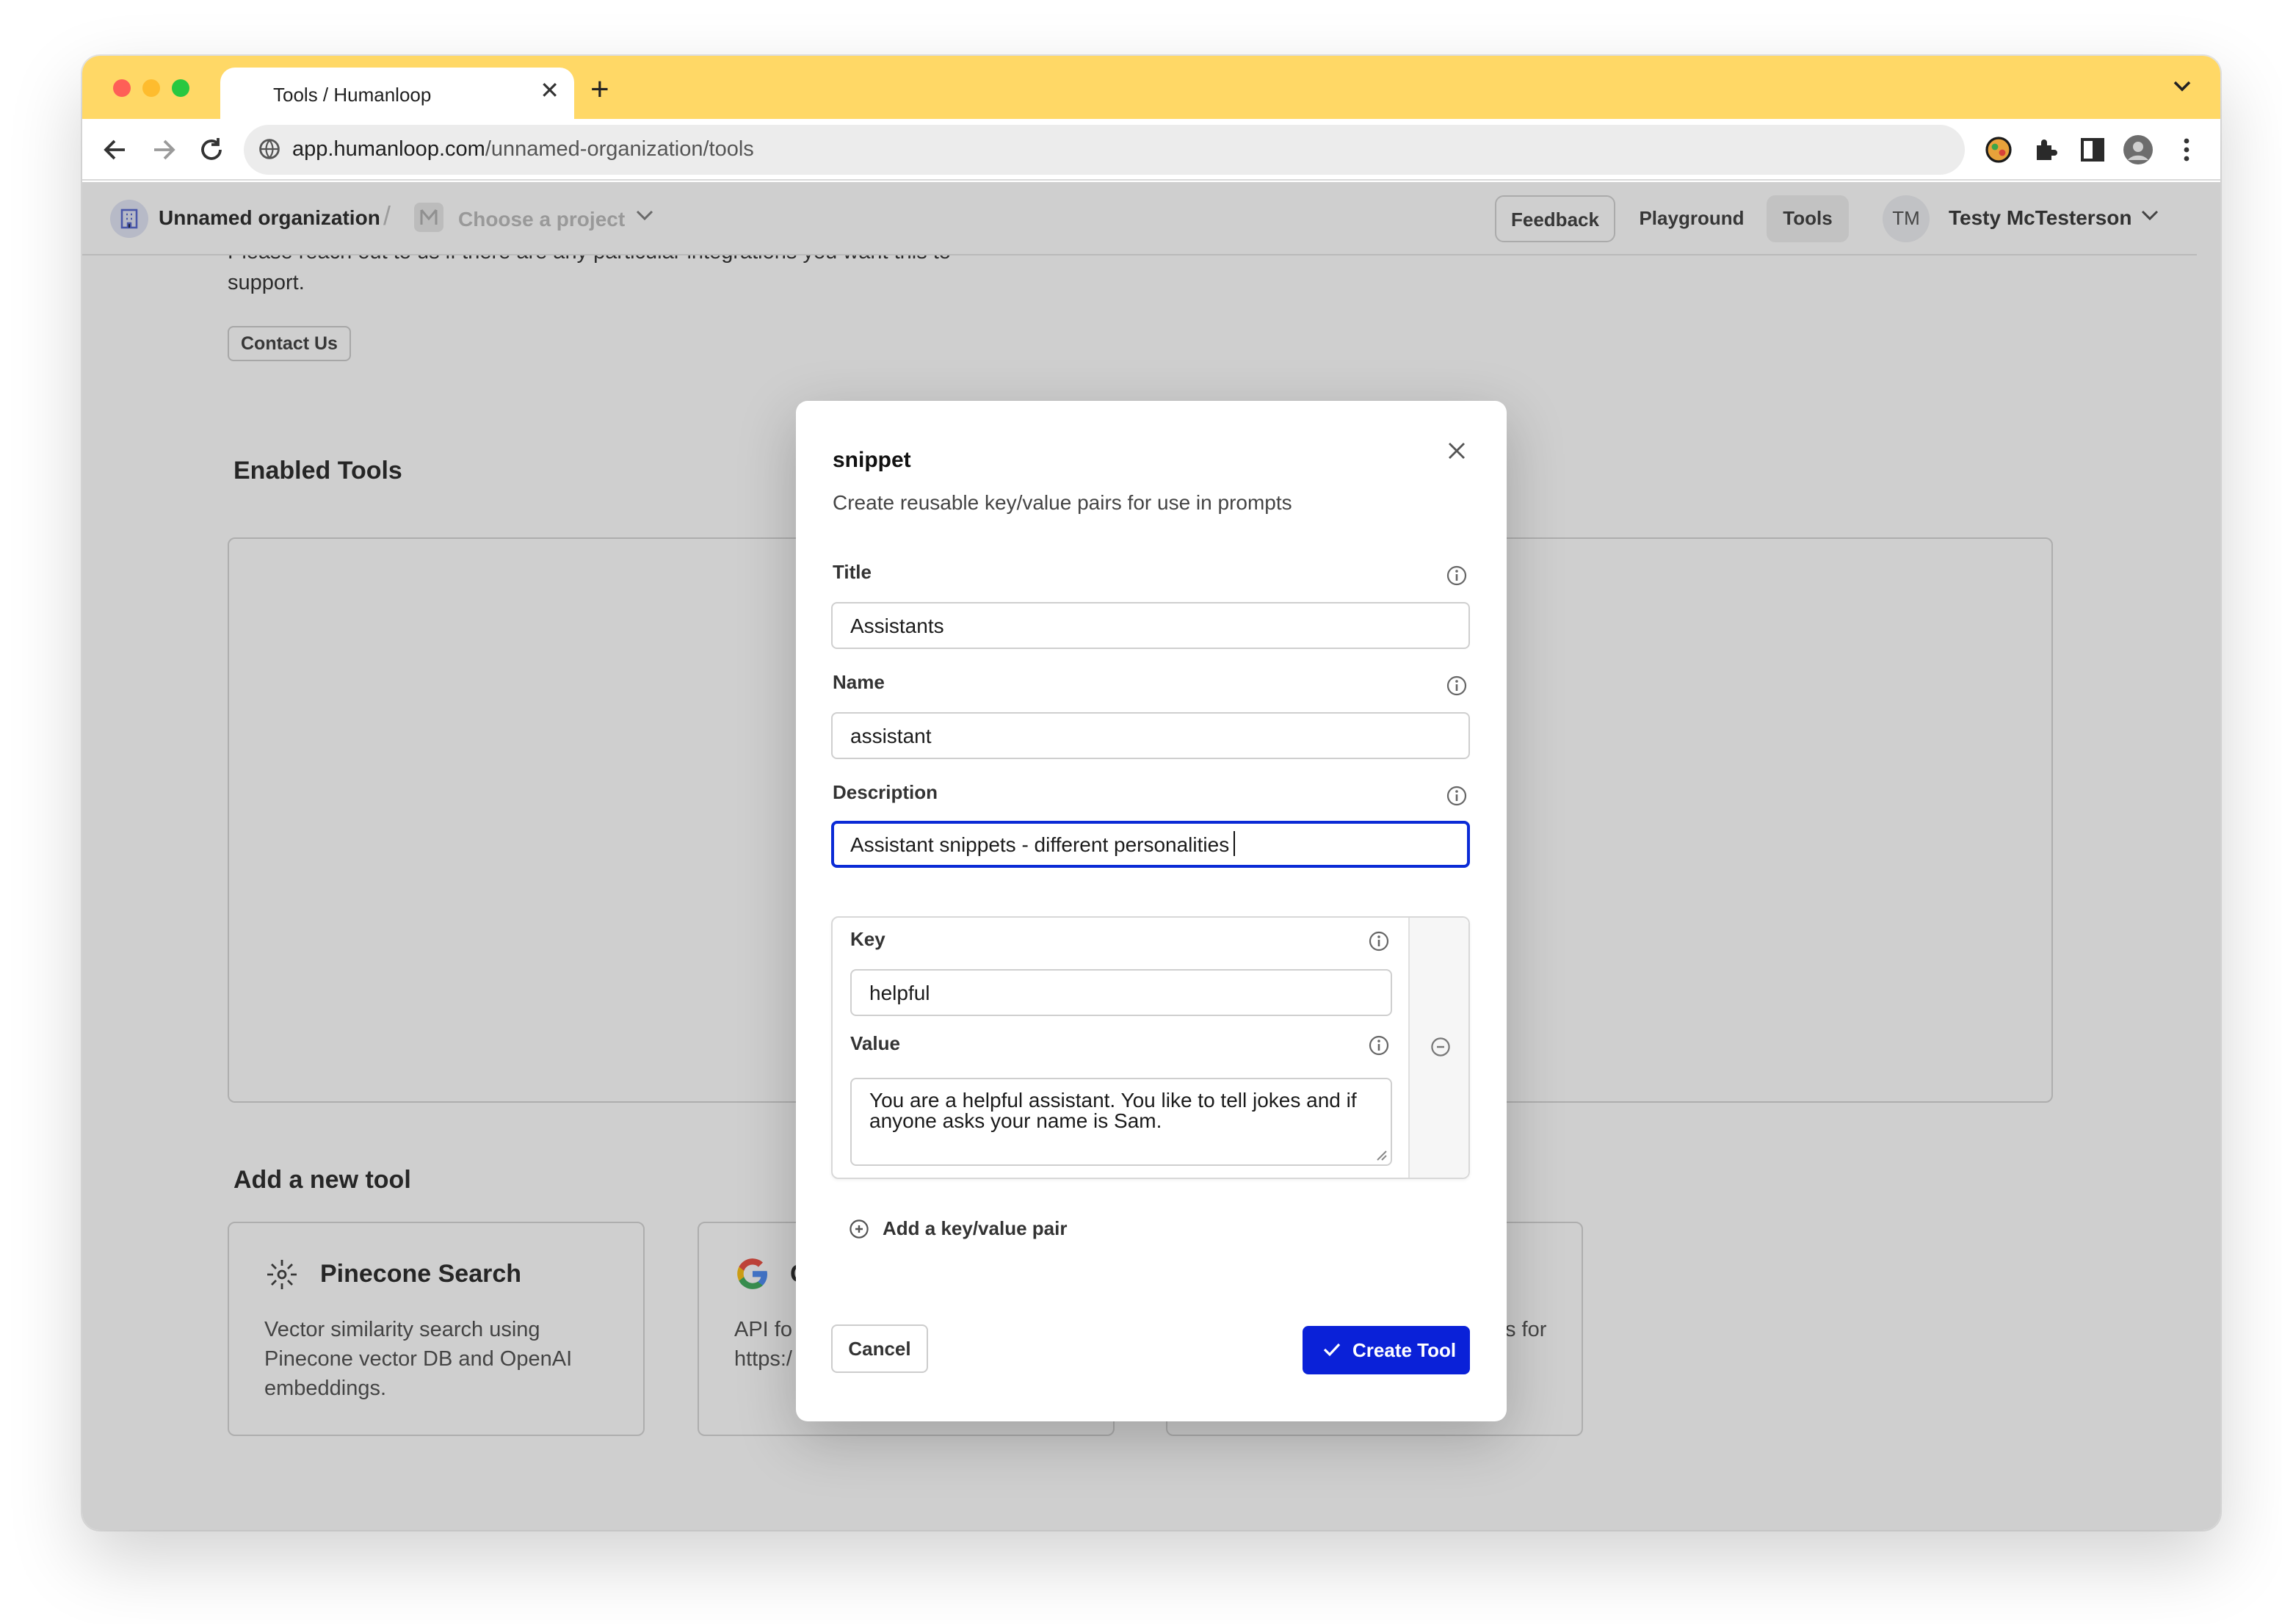 This screenshot has height=1624, width=2282. I want to click on add-key-value-pair-button: Add a key/value pair, so click(975, 1228).